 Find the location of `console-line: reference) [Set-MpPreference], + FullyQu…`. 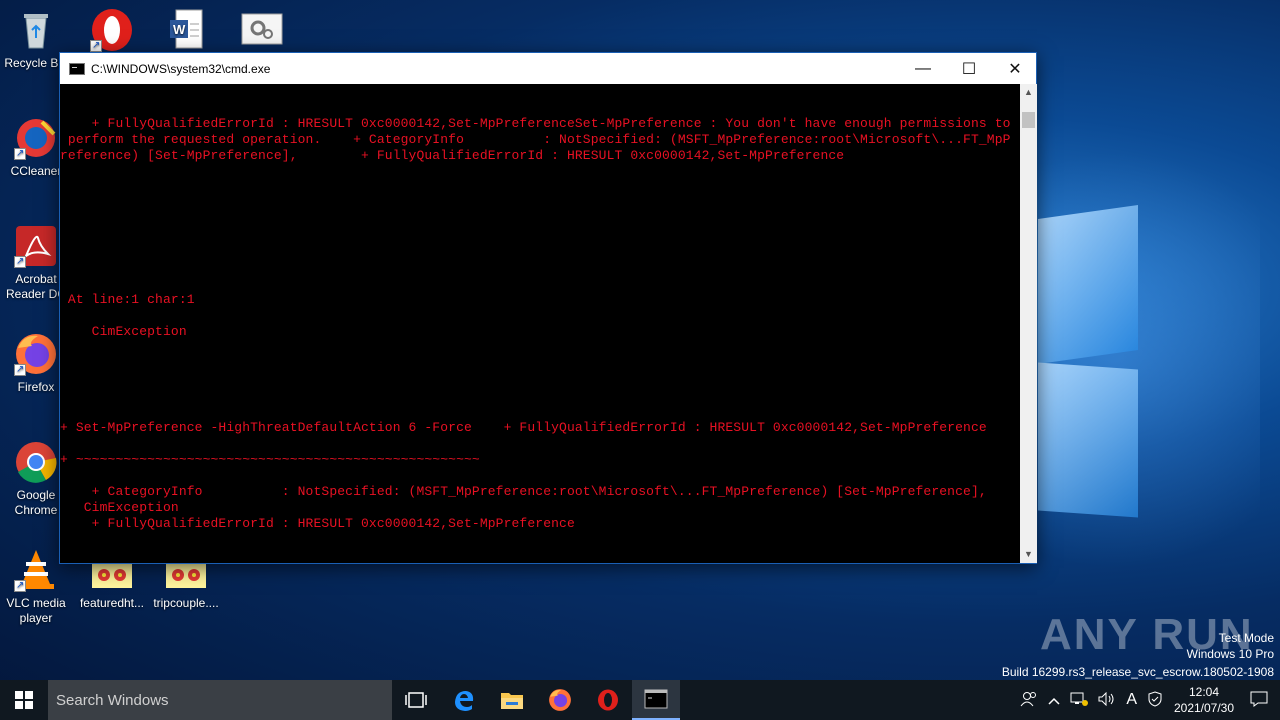

console-line: reference) [Set-MpPreference], + FullyQu… is located at coordinates (452, 155).